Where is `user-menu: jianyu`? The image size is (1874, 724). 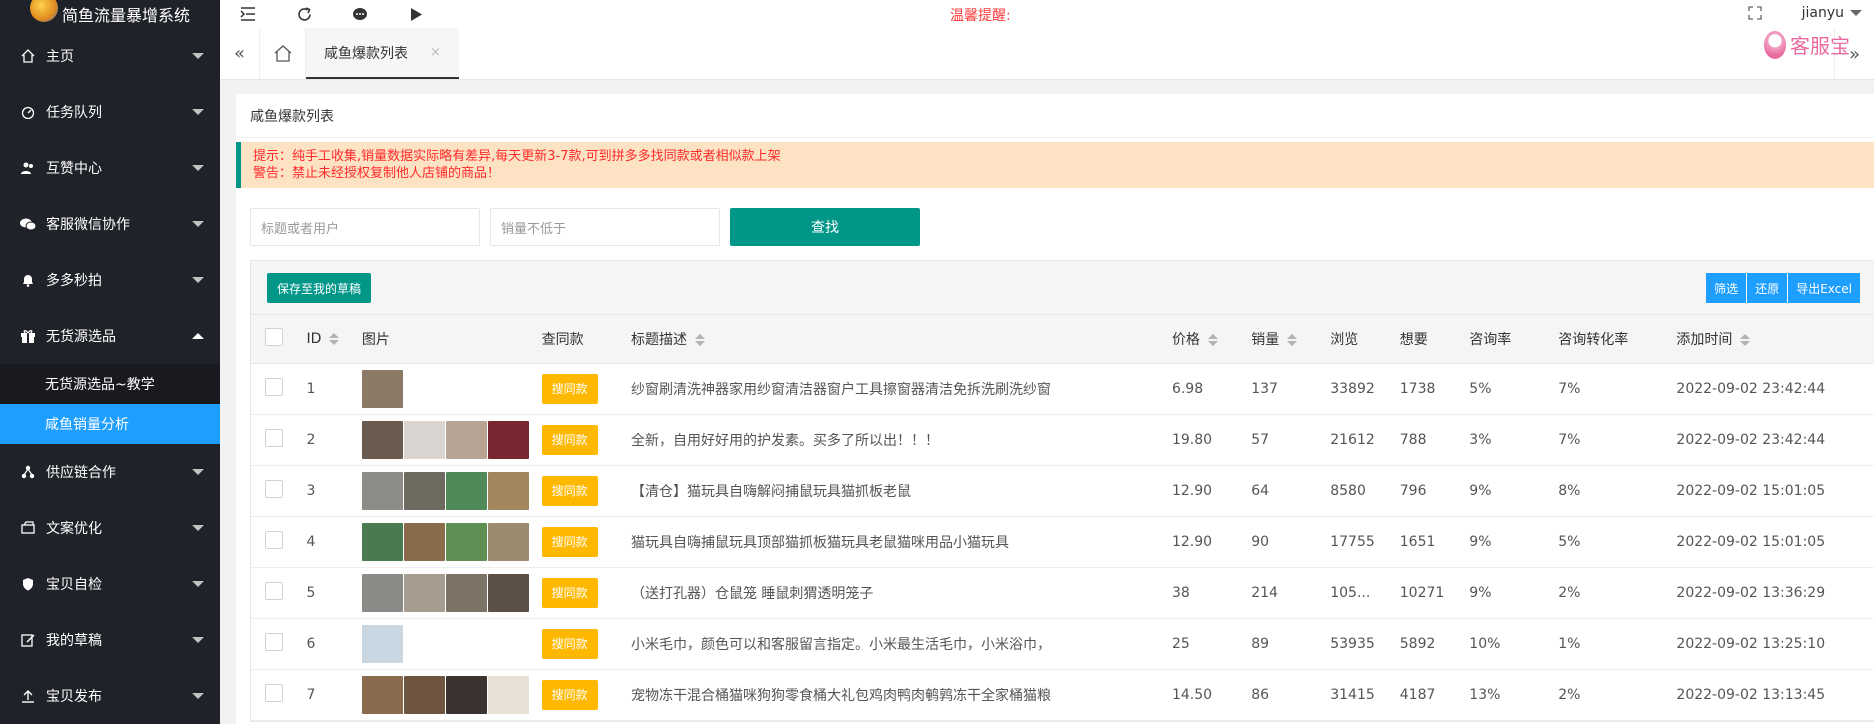
user-menu: jianyu is located at coordinates (1832, 13).